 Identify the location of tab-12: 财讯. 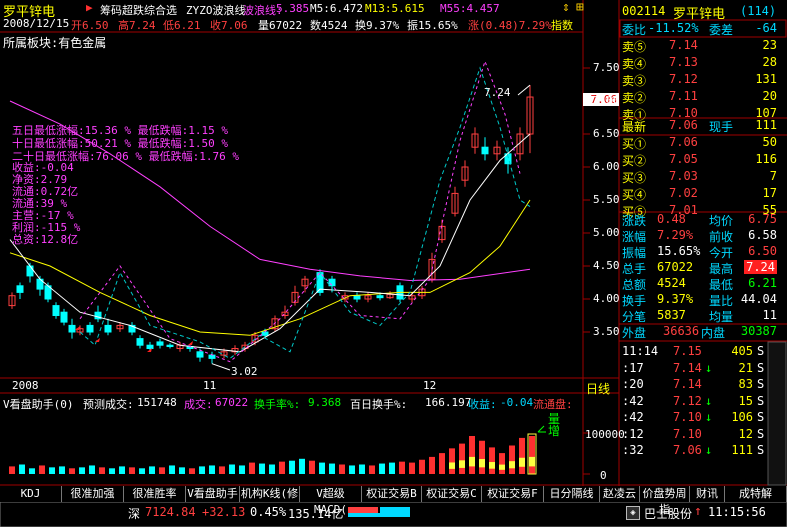
(707, 494).